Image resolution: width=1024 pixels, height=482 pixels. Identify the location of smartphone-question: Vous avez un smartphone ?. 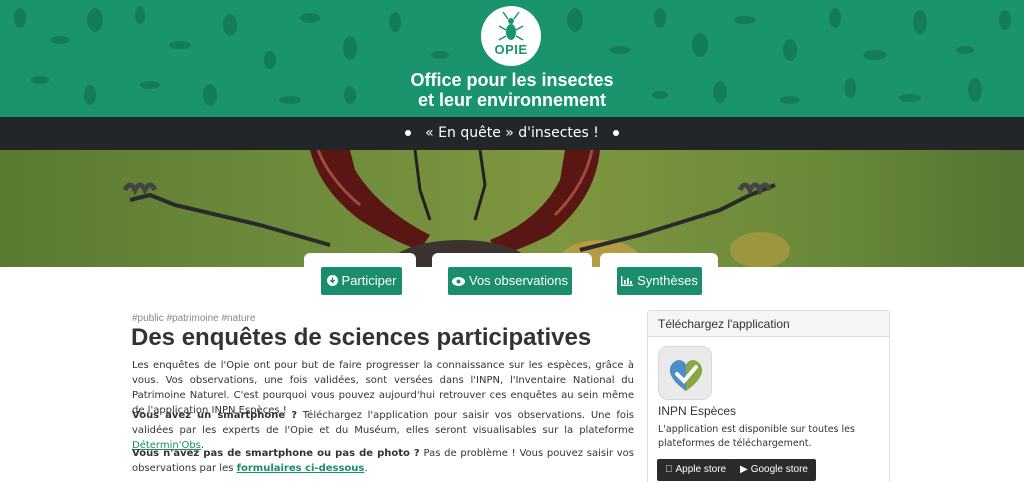
(215, 415).